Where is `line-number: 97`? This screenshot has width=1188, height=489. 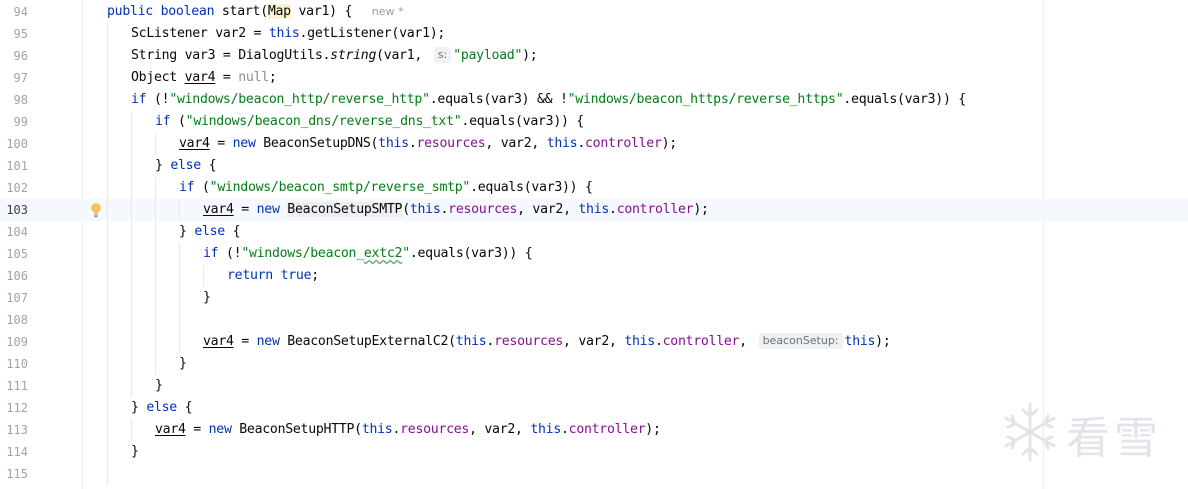 line-number: 97 is located at coordinates (20, 78).